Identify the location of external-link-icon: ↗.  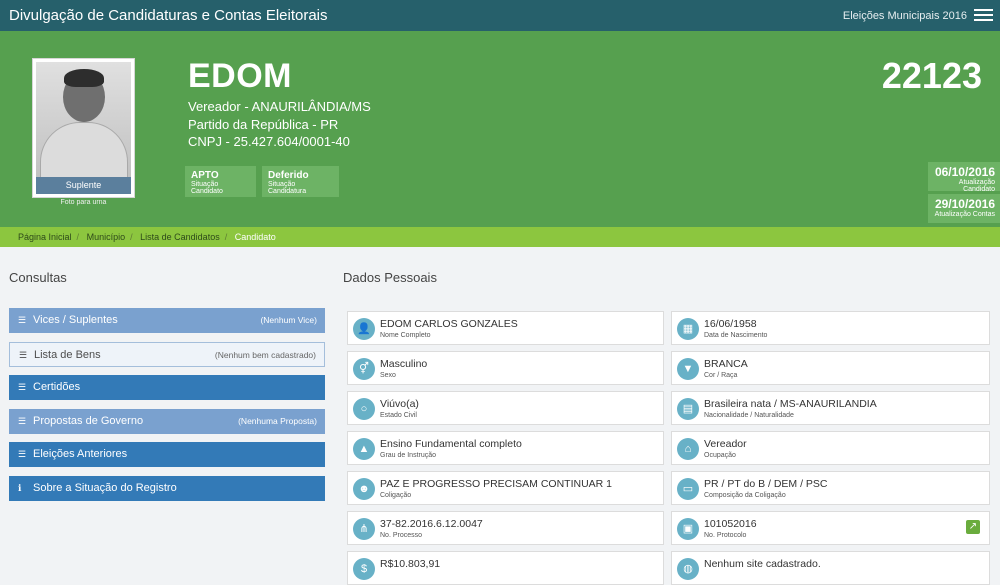
(973, 527).